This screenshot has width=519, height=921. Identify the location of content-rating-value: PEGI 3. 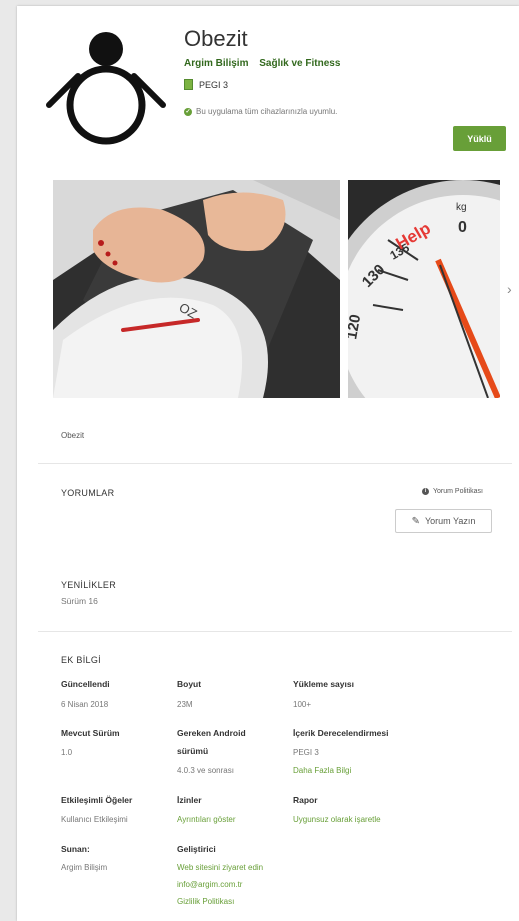
(306, 752).